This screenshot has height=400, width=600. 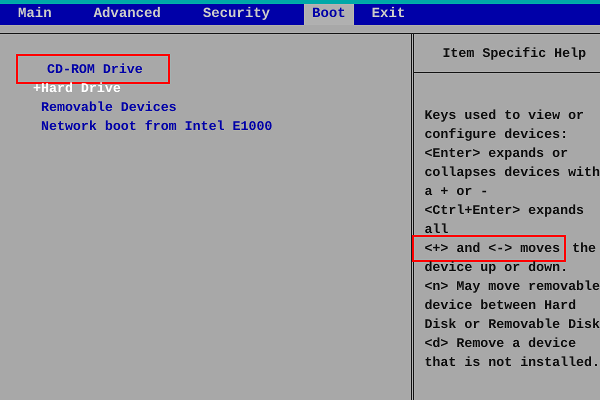 What do you see at coordinates (436, 230) in the screenshot?
I see `help-text: all` at bounding box center [436, 230].